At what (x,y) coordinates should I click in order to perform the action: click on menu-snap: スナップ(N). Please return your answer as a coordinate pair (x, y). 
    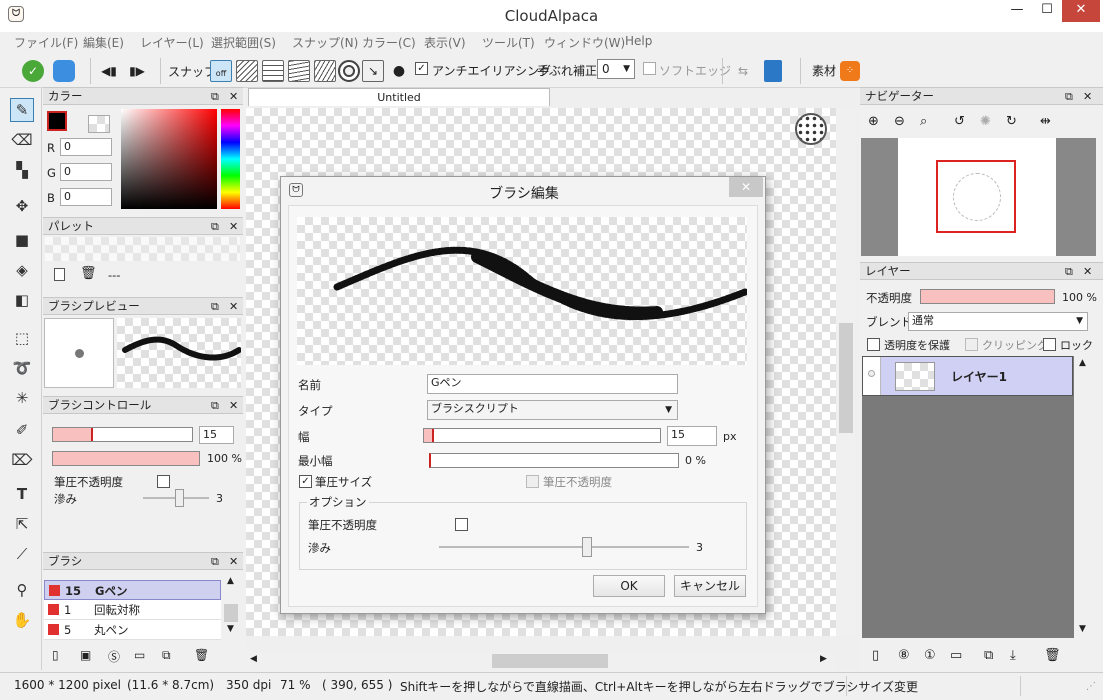
    Looking at the image, I should click on (325, 42).